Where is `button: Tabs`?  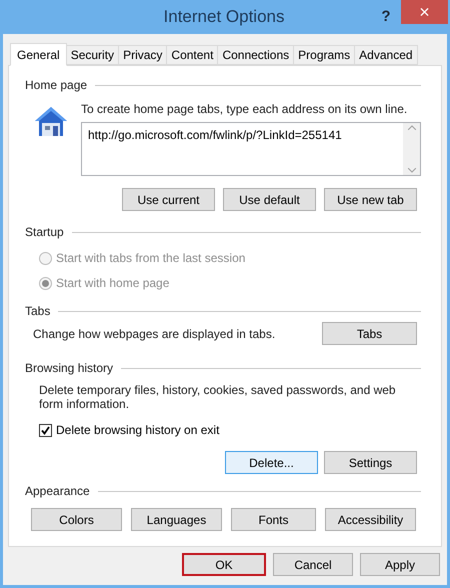
button: Tabs is located at coordinates (369, 333).